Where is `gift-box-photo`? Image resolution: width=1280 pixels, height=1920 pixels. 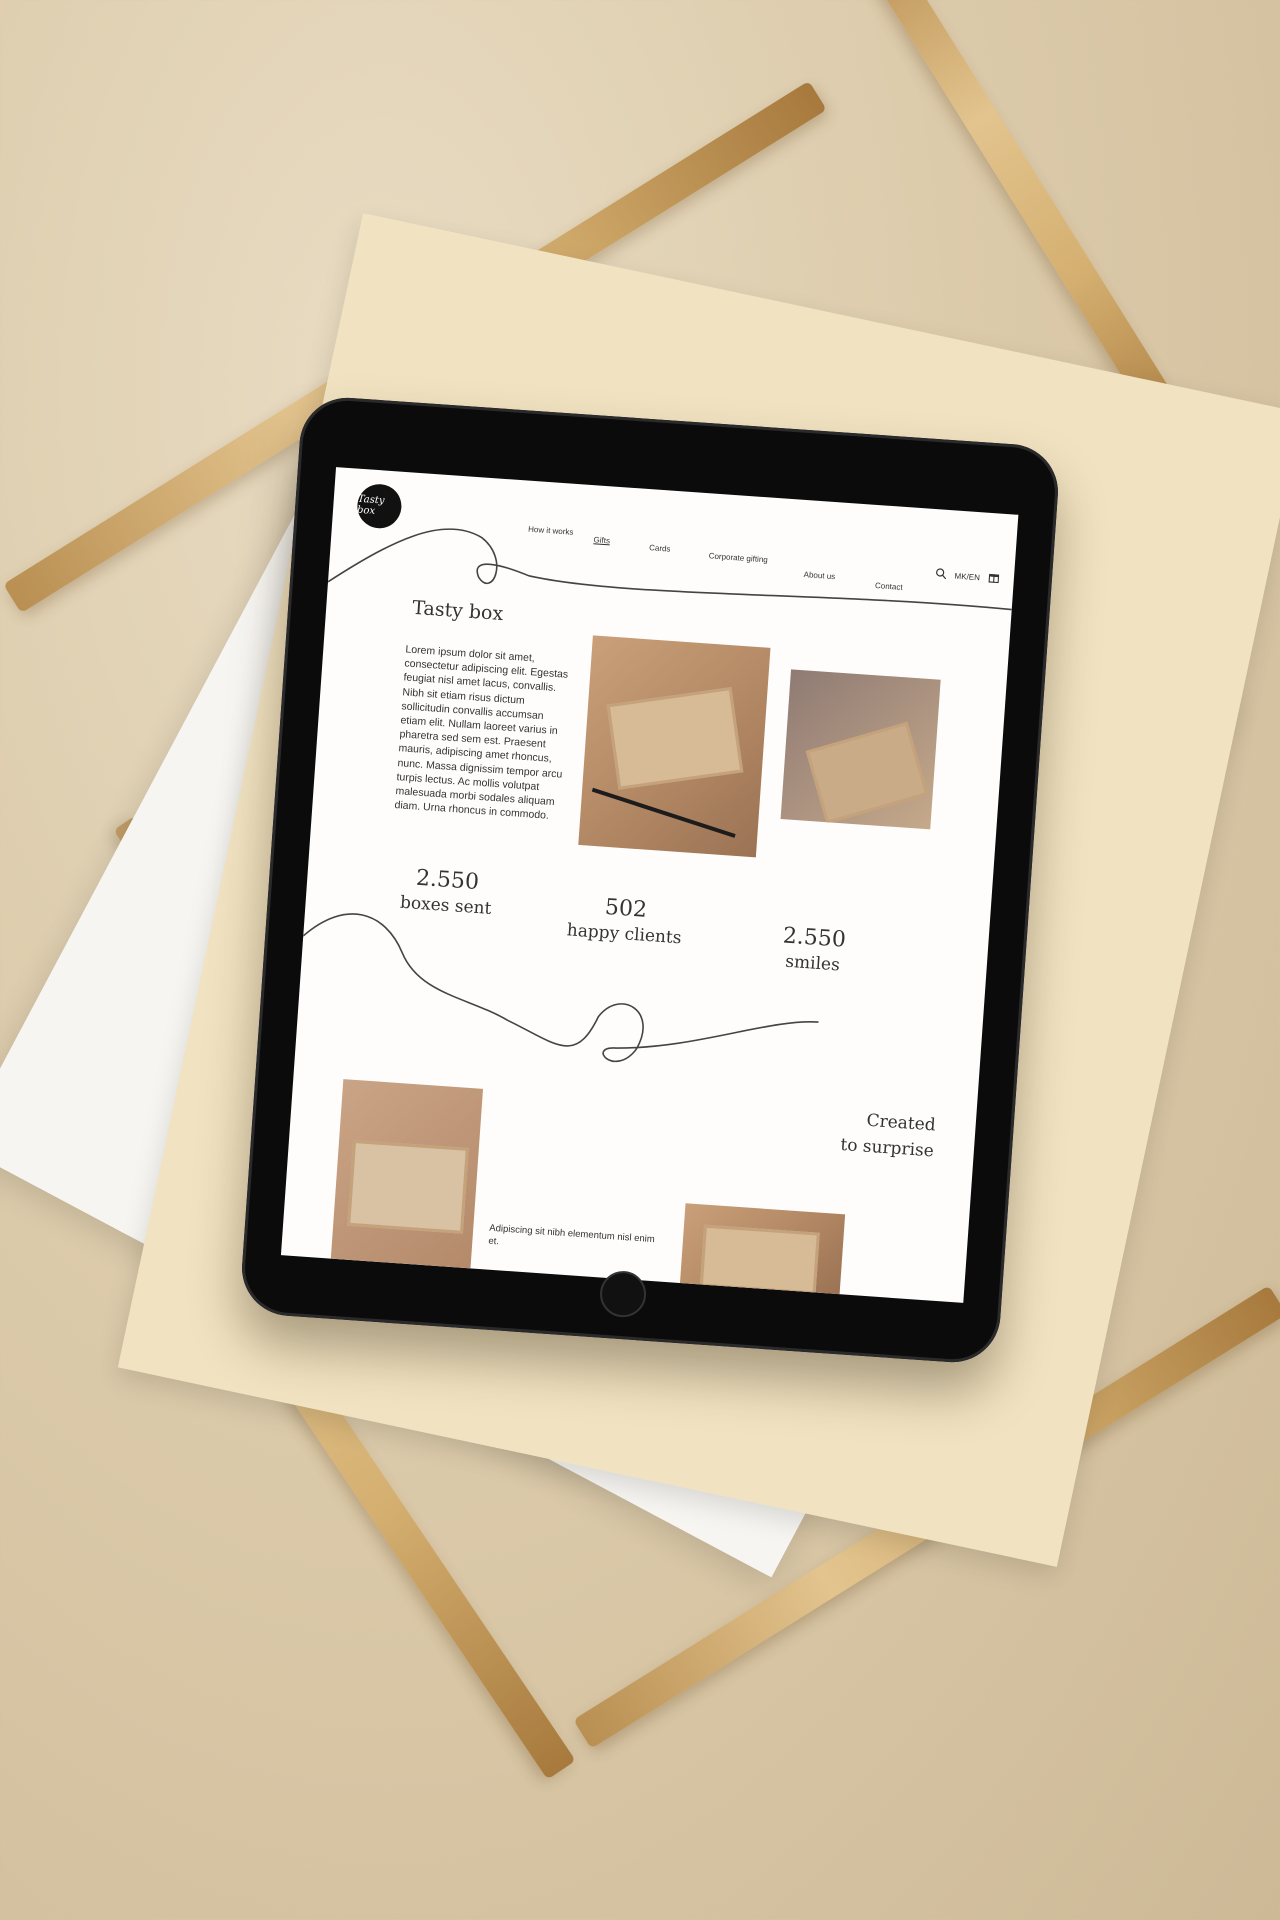
gift-box-photo is located at coordinates (674, 746).